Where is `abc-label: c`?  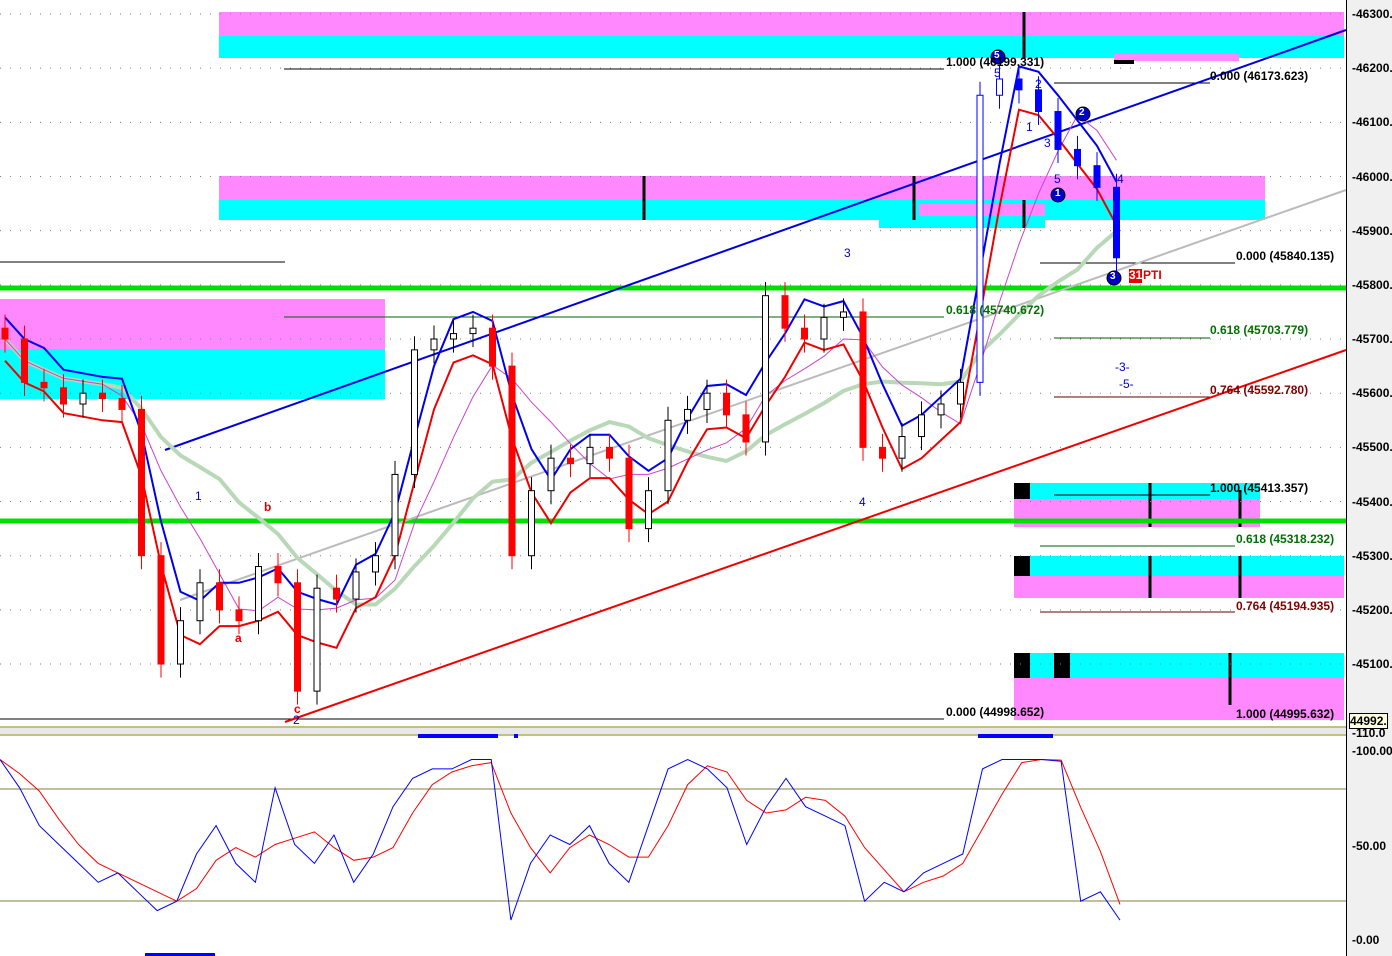
abc-label: c is located at coordinates (297, 709).